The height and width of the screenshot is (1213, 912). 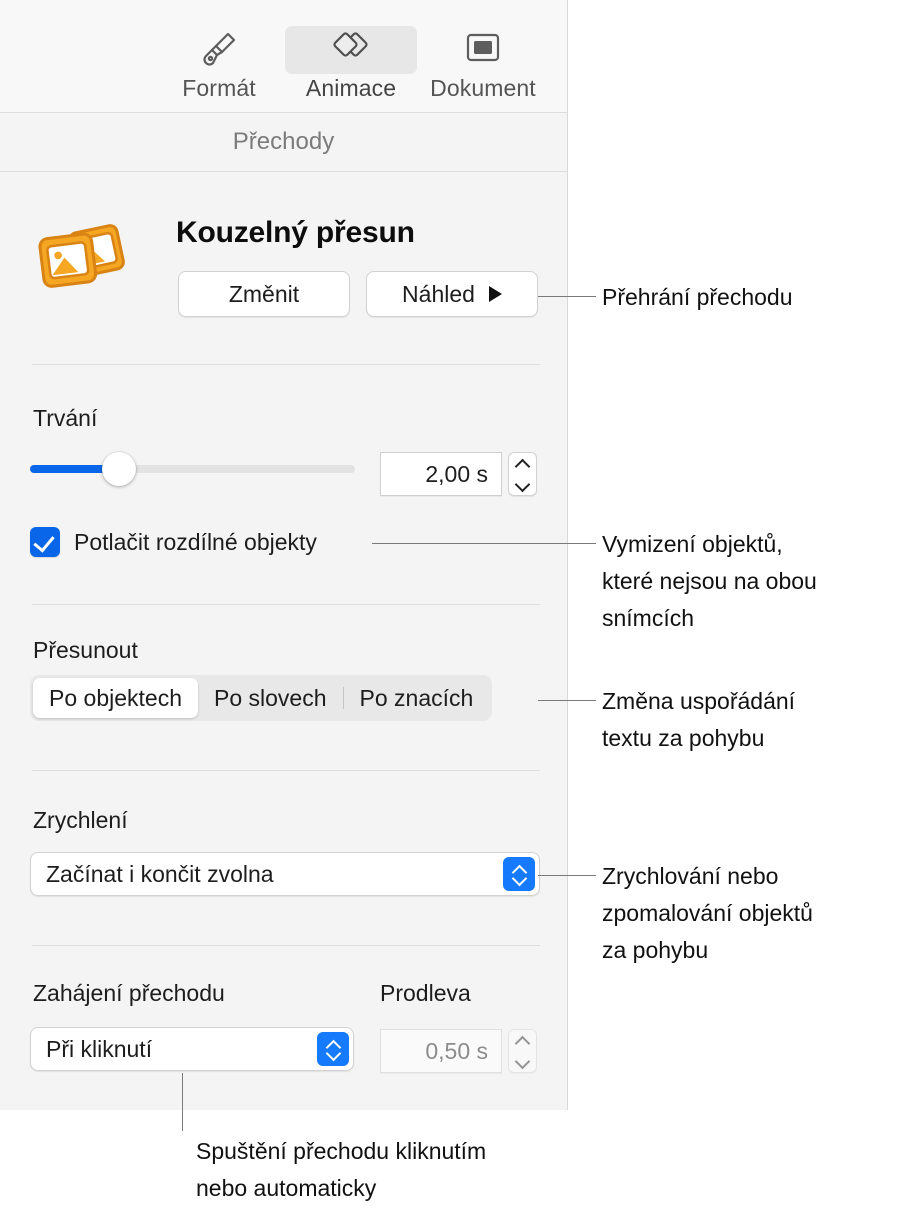 I want to click on delay-label: Prodleva, so click(x=425, y=993).